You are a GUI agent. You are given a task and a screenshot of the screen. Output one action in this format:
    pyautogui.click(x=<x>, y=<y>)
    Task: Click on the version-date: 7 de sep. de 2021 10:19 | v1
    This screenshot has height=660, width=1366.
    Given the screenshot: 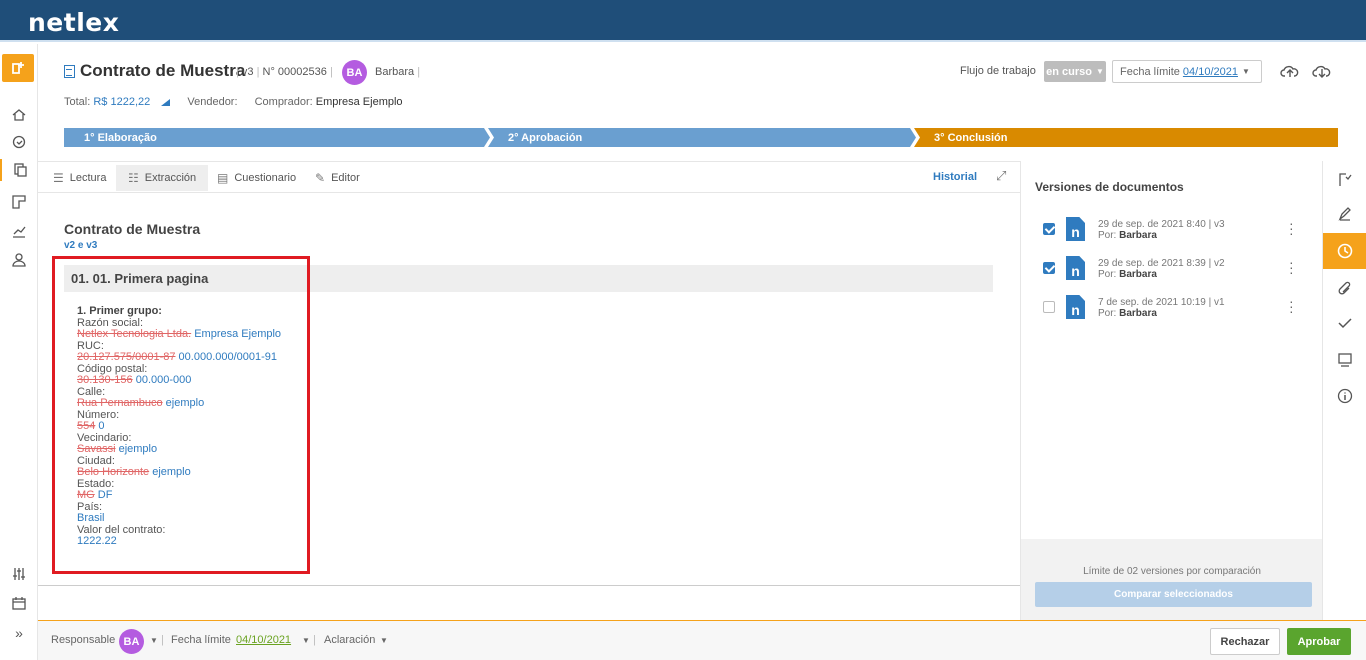 What is the action you would take?
    pyautogui.click(x=1161, y=302)
    